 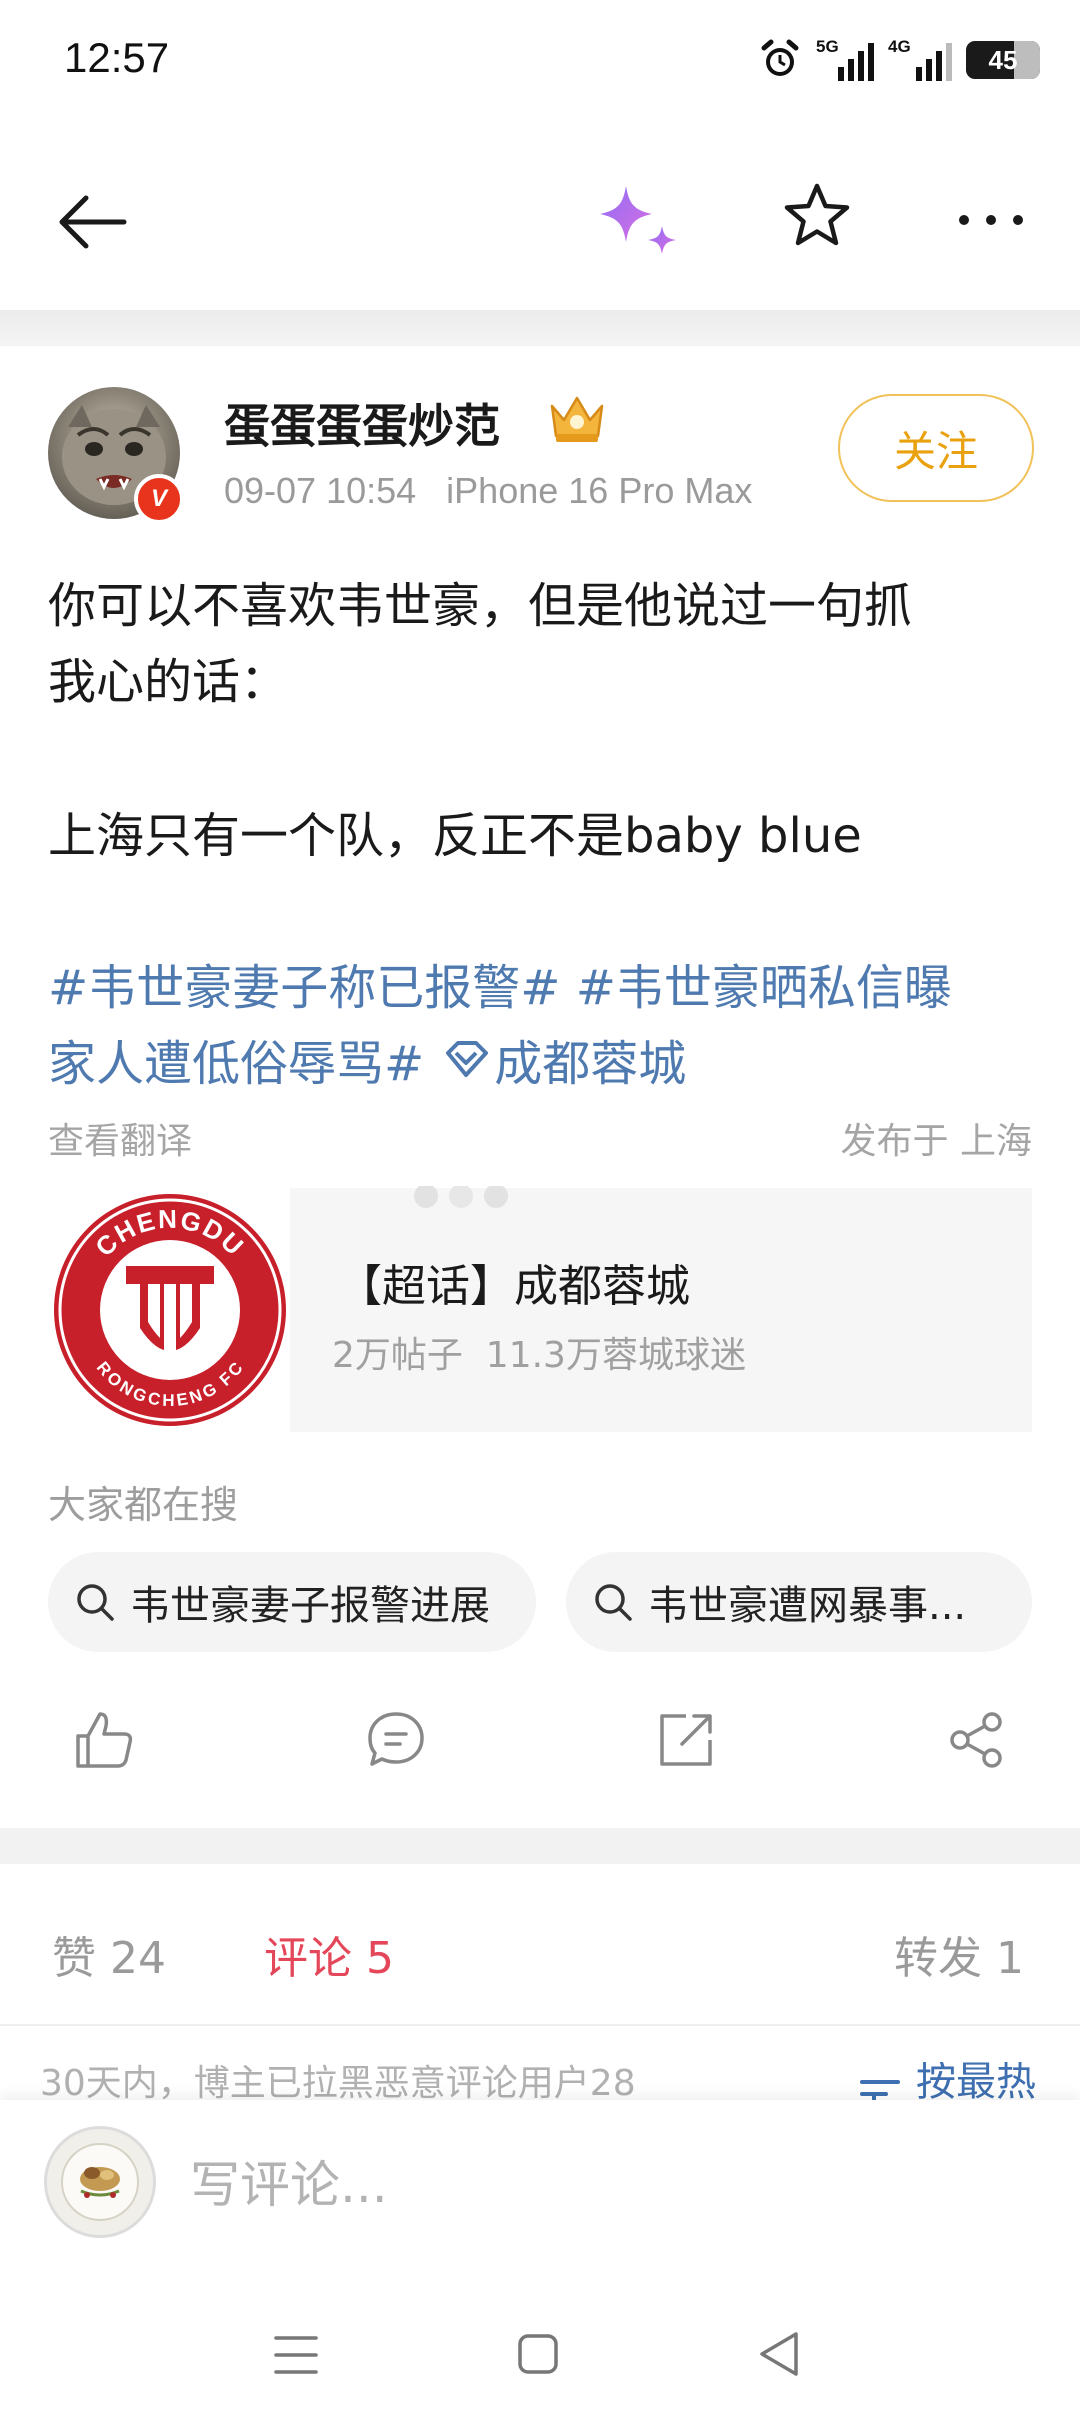 I want to click on loading-dots-icon, so click(x=461, y=1197).